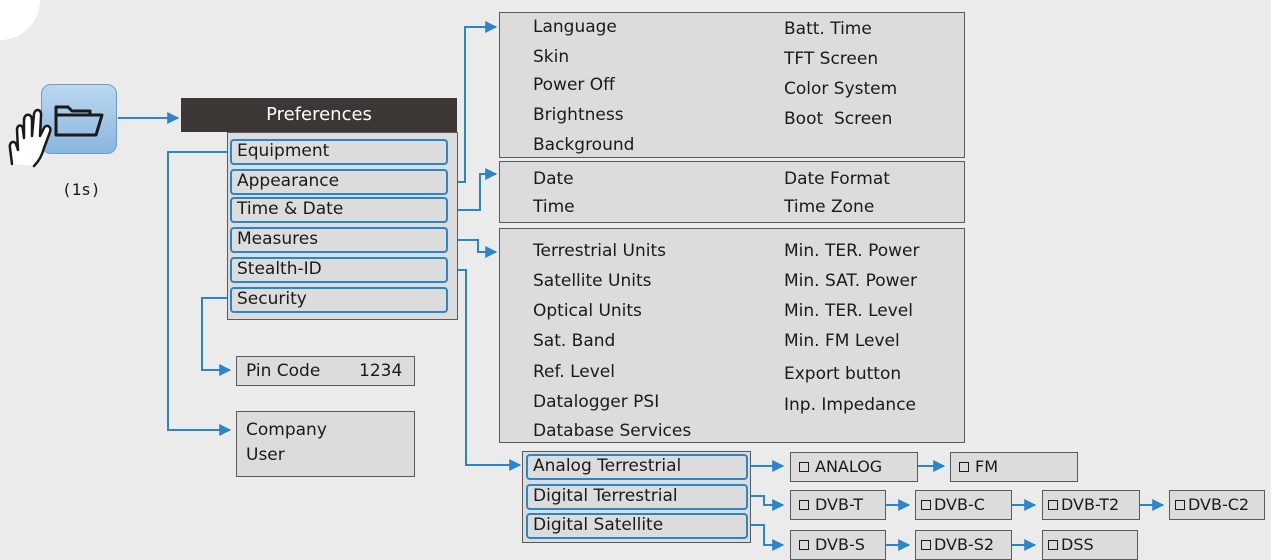  Describe the element at coordinates (265, 455) in the screenshot. I see `user-label: User` at that location.